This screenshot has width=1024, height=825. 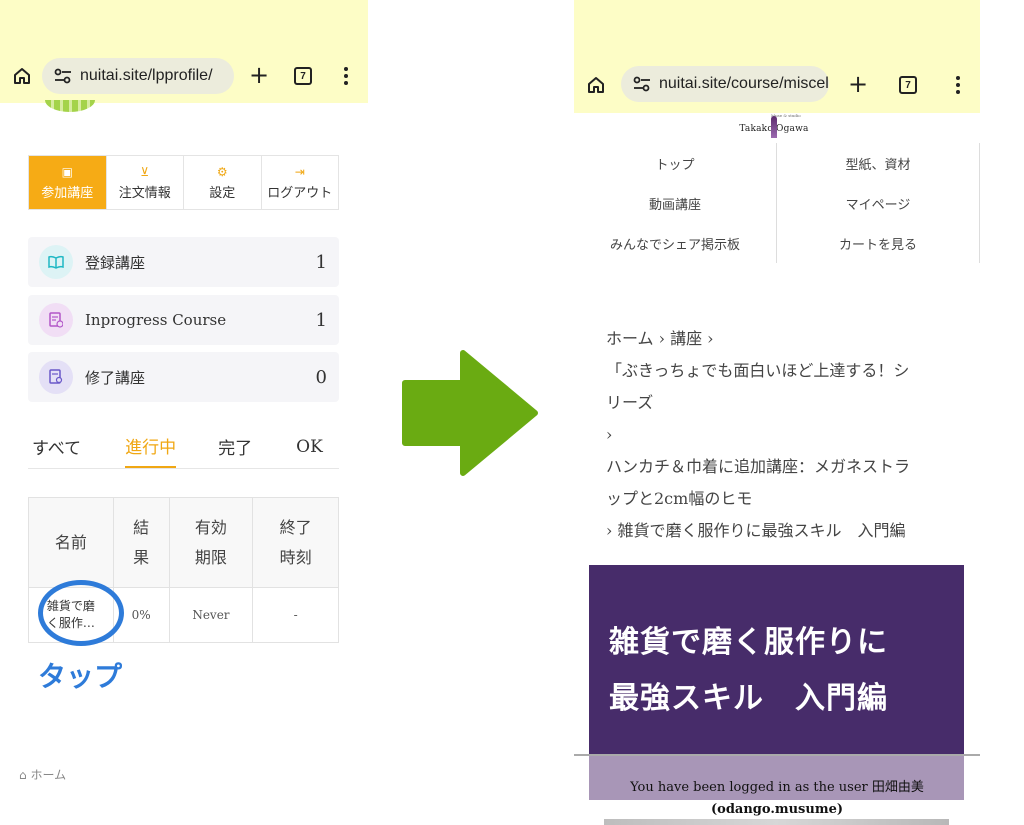 I want to click on divider, so click(x=777, y=755).